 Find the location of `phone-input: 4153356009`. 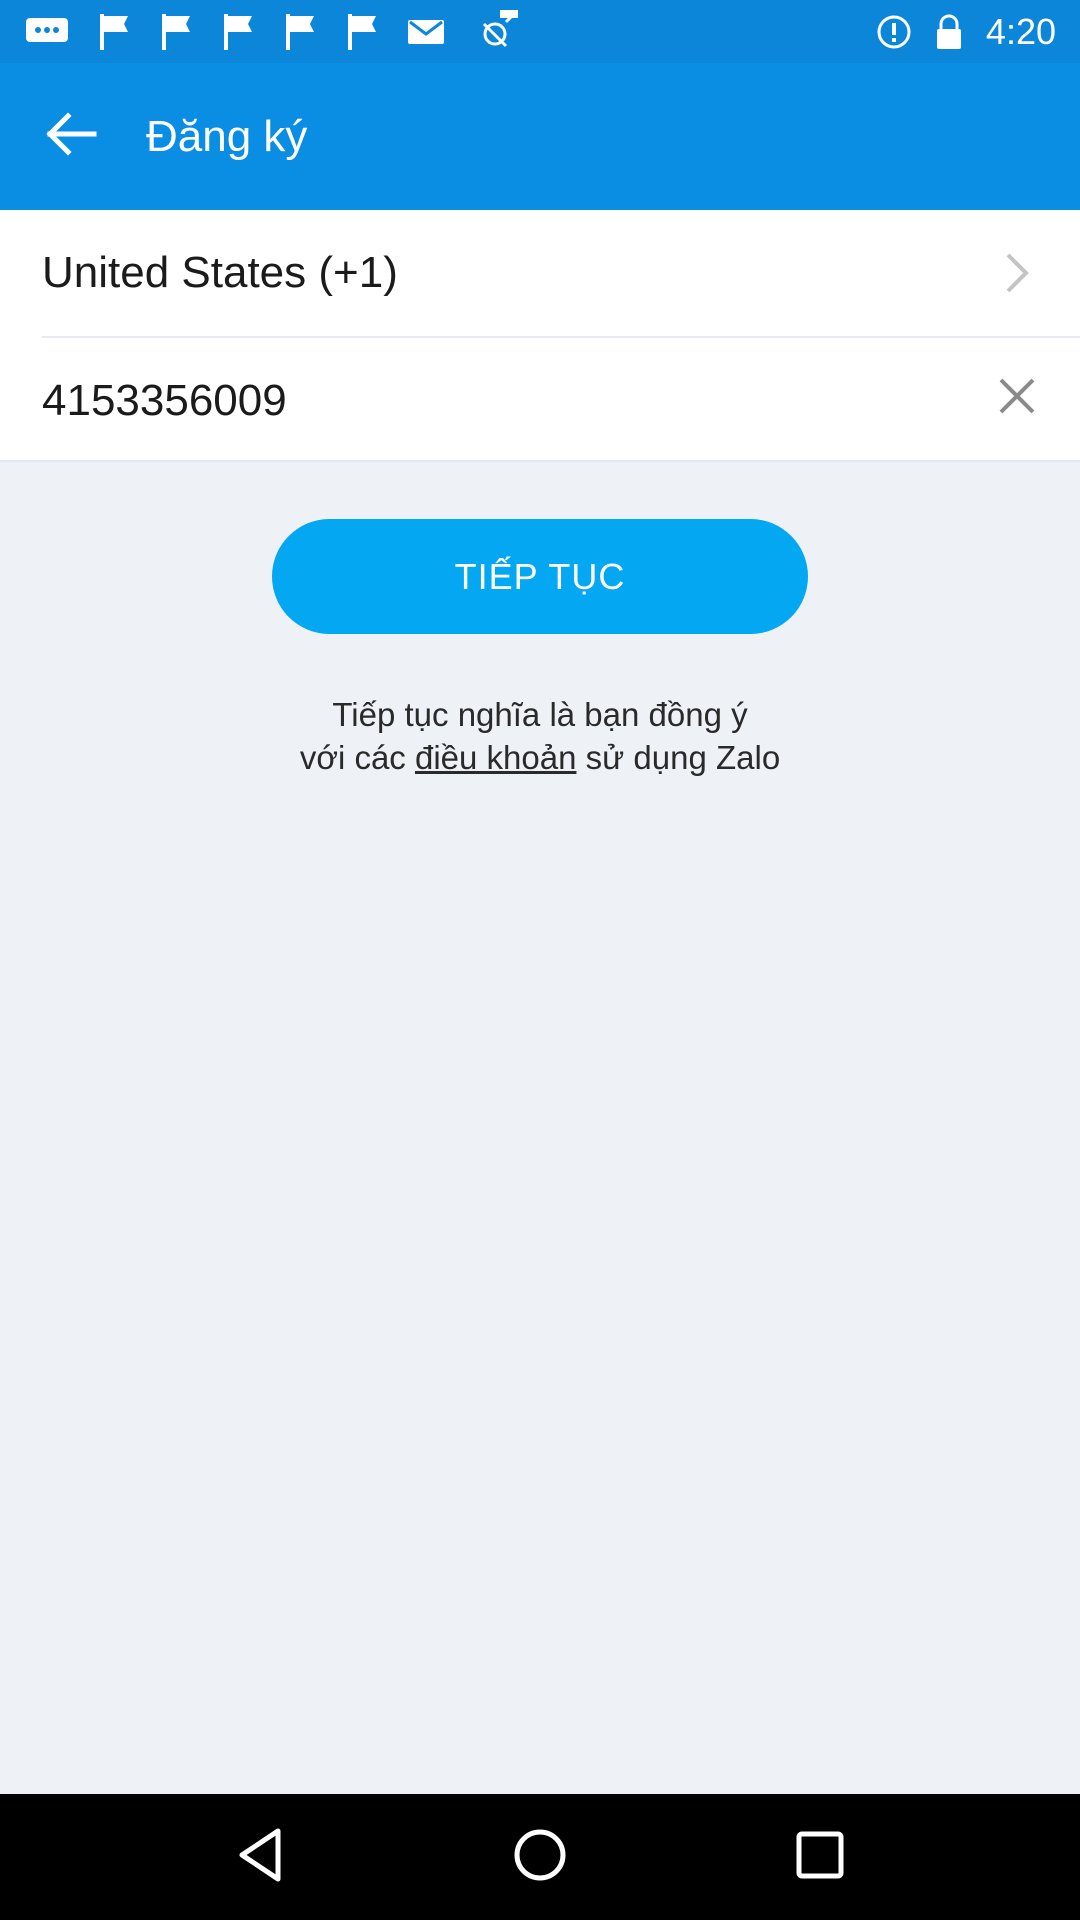

phone-input: 4153356009 is located at coordinates (512, 401).